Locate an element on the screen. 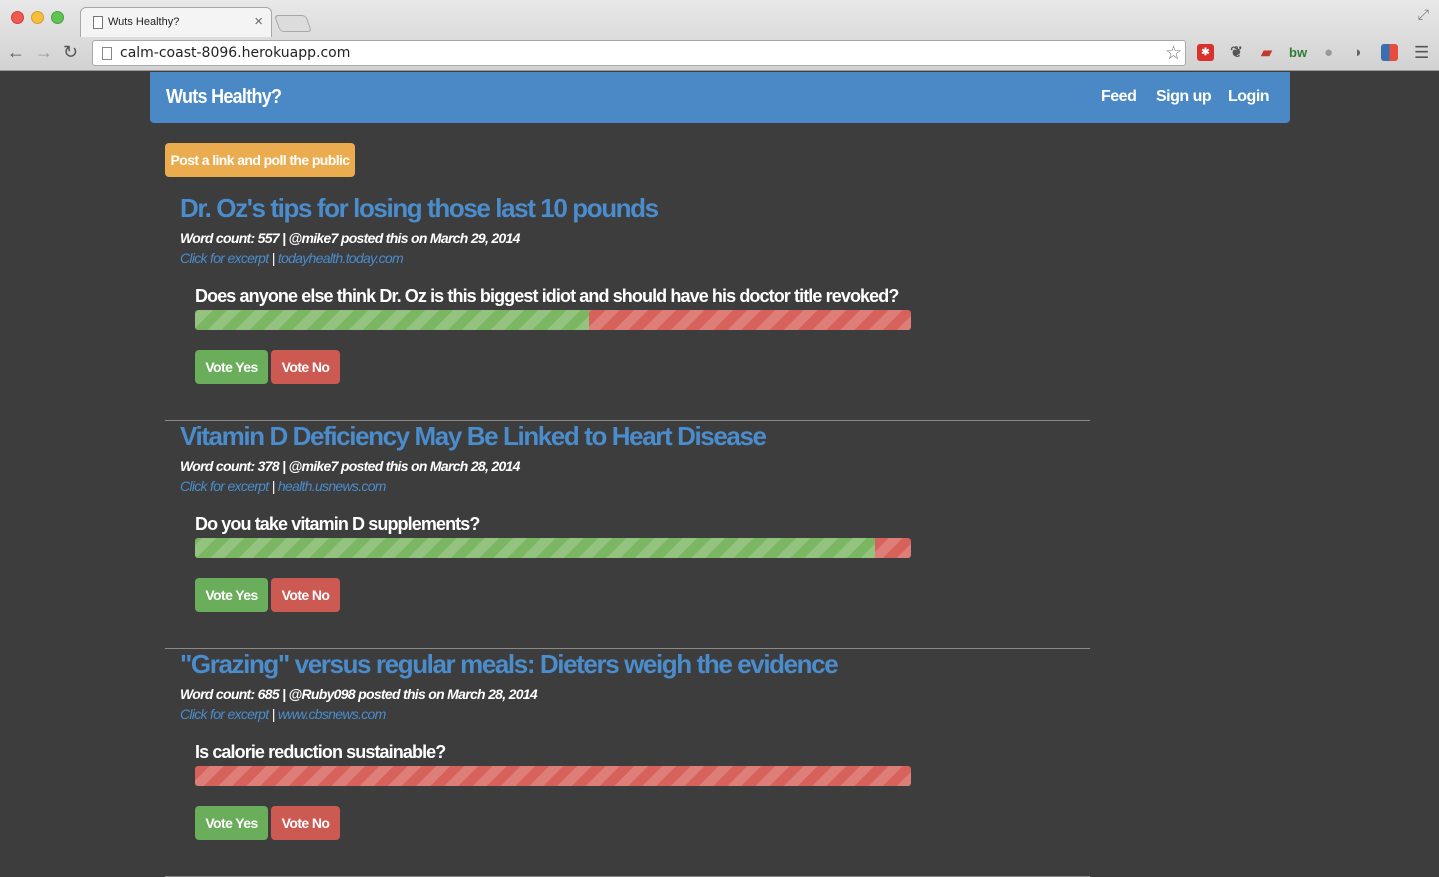  extension-car-icon: ▰ is located at coordinates (1266, 52).